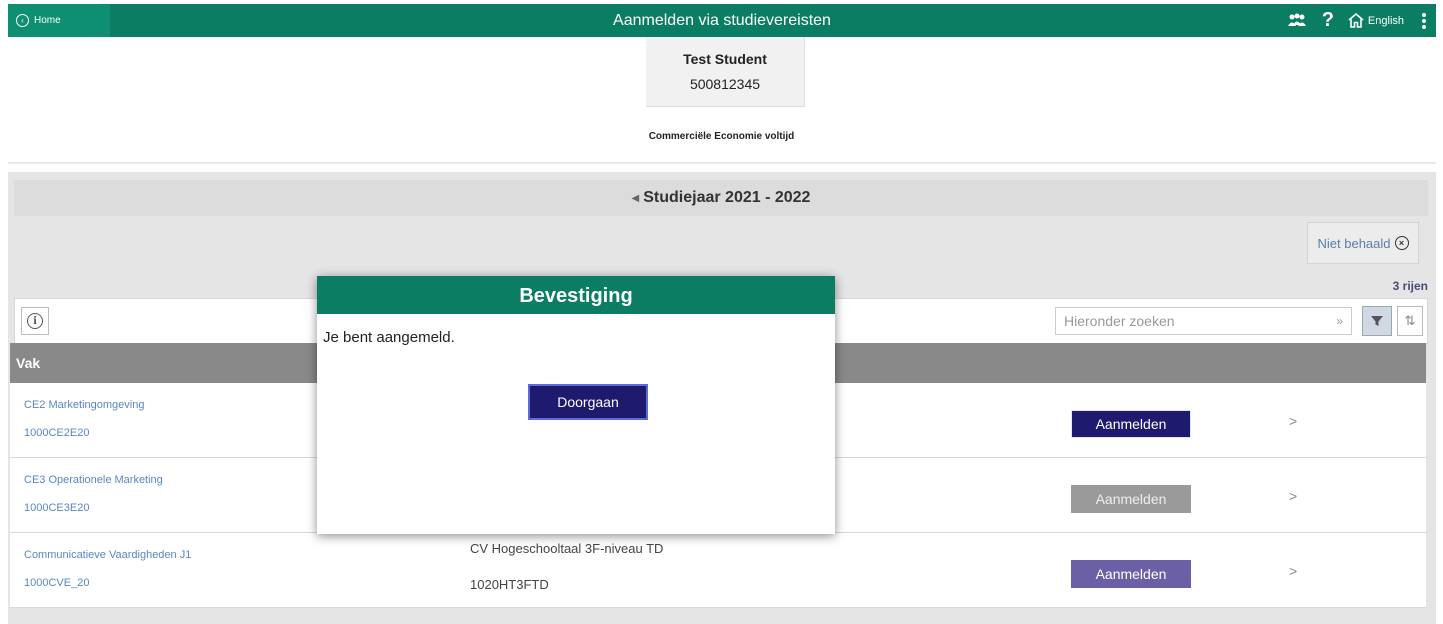 Image resolution: width=1443 pixels, height=624 pixels. What do you see at coordinates (1328, 20) in the screenshot?
I see `help-icon: ?` at bounding box center [1328, 20].